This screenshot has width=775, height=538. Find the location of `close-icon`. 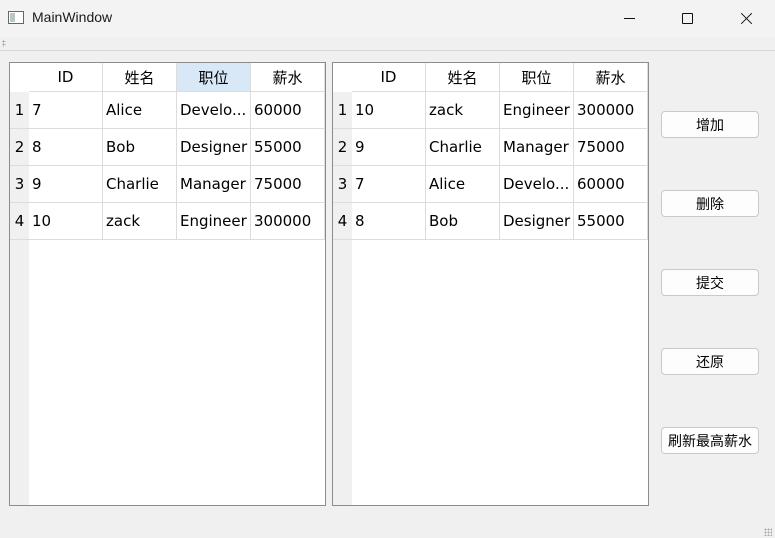

close-icon is located at coordinates (746, 18).